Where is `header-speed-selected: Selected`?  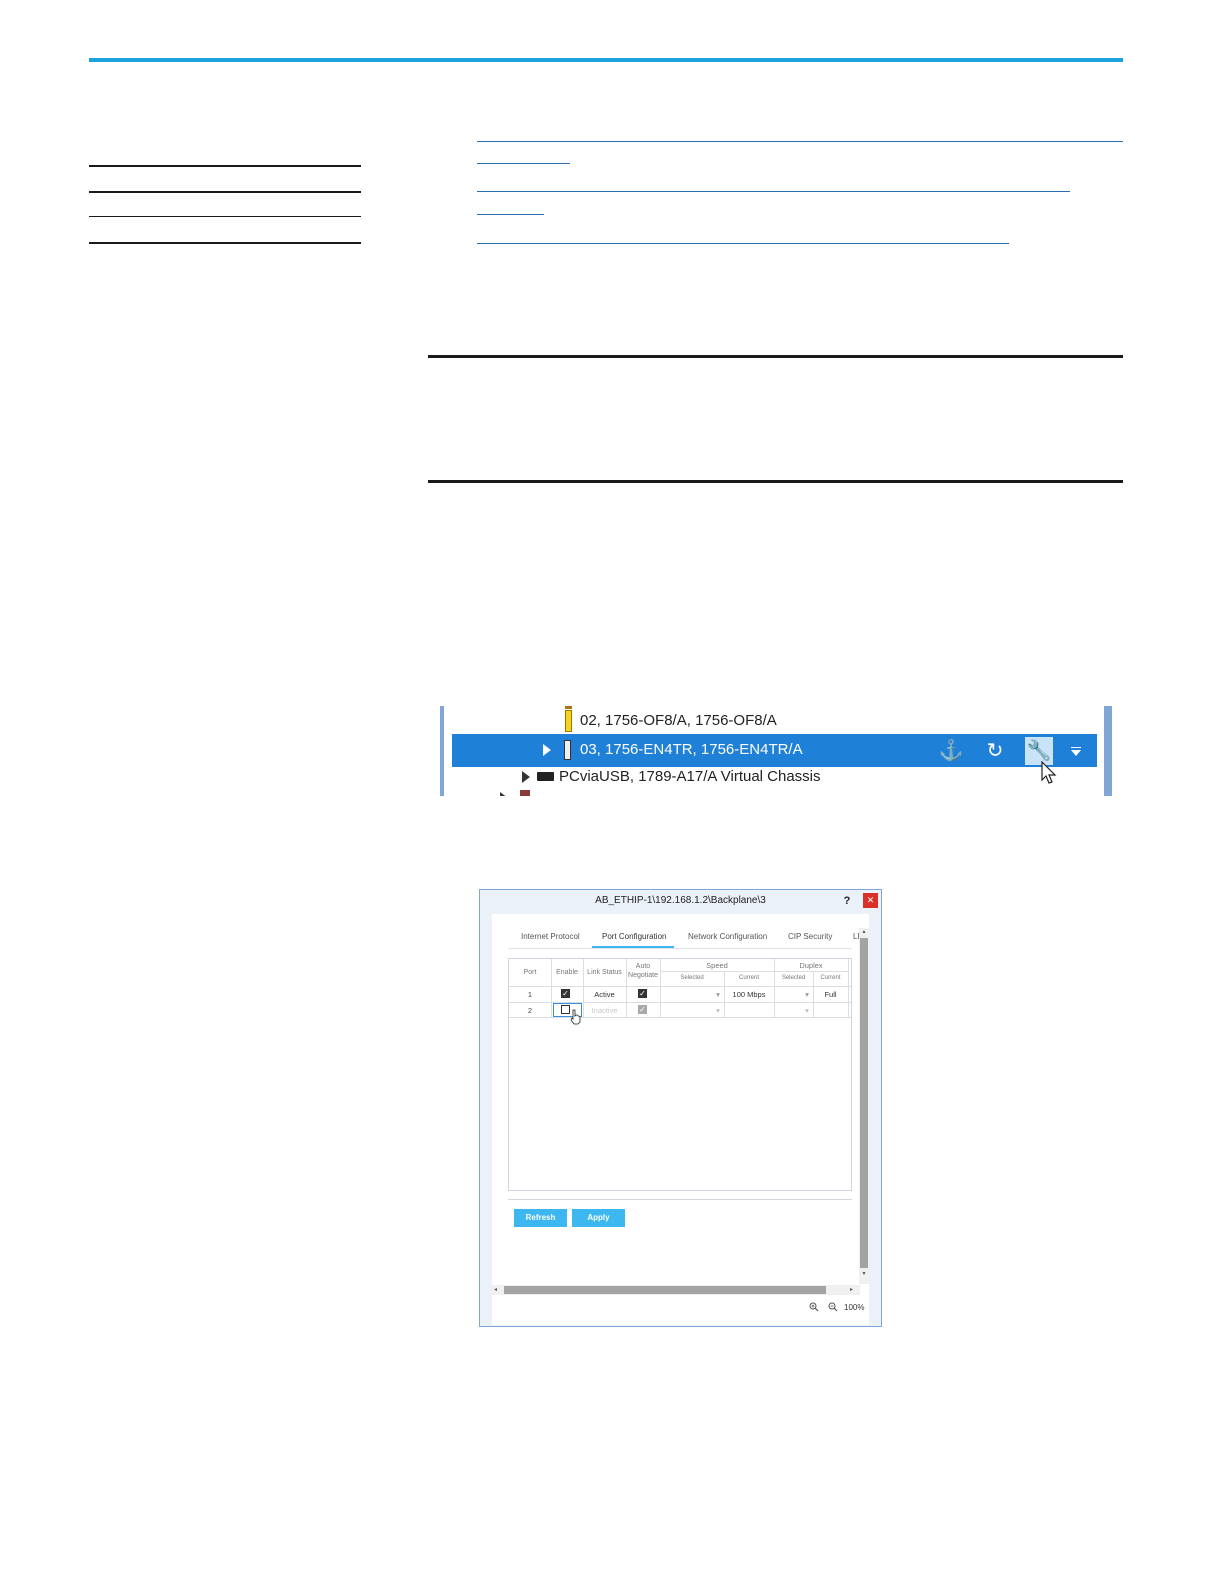 header-speed-selected: Selected is located at coordinates (692, 978).